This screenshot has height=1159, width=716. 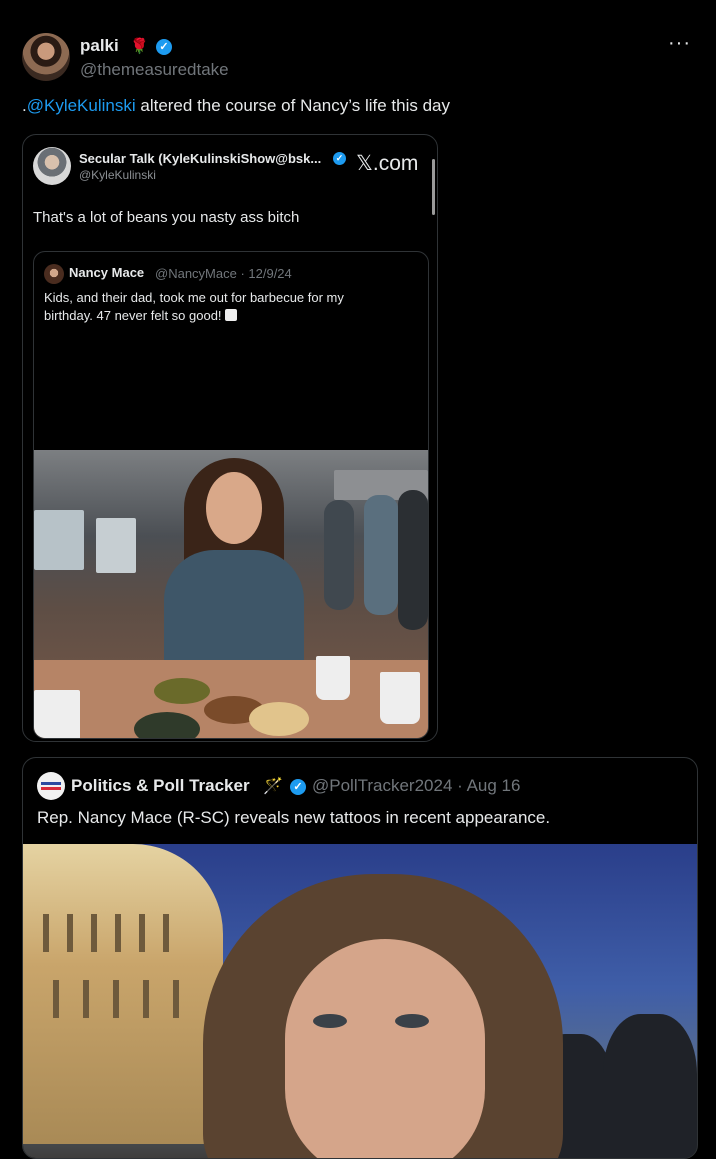 I want to click on more-options-icon: ···, so click(x=679, y=43).